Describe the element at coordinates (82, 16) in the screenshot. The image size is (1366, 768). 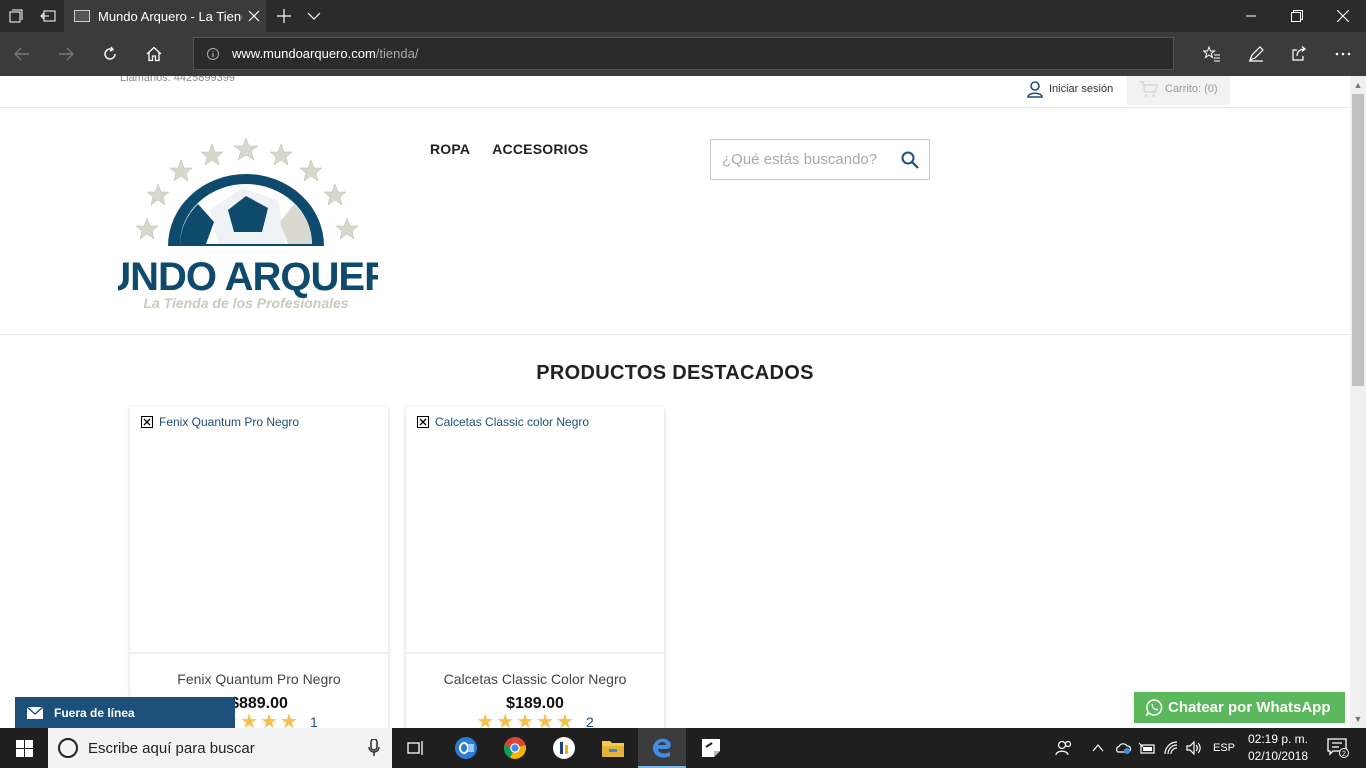
I see `site-favicon-icon` at that location.